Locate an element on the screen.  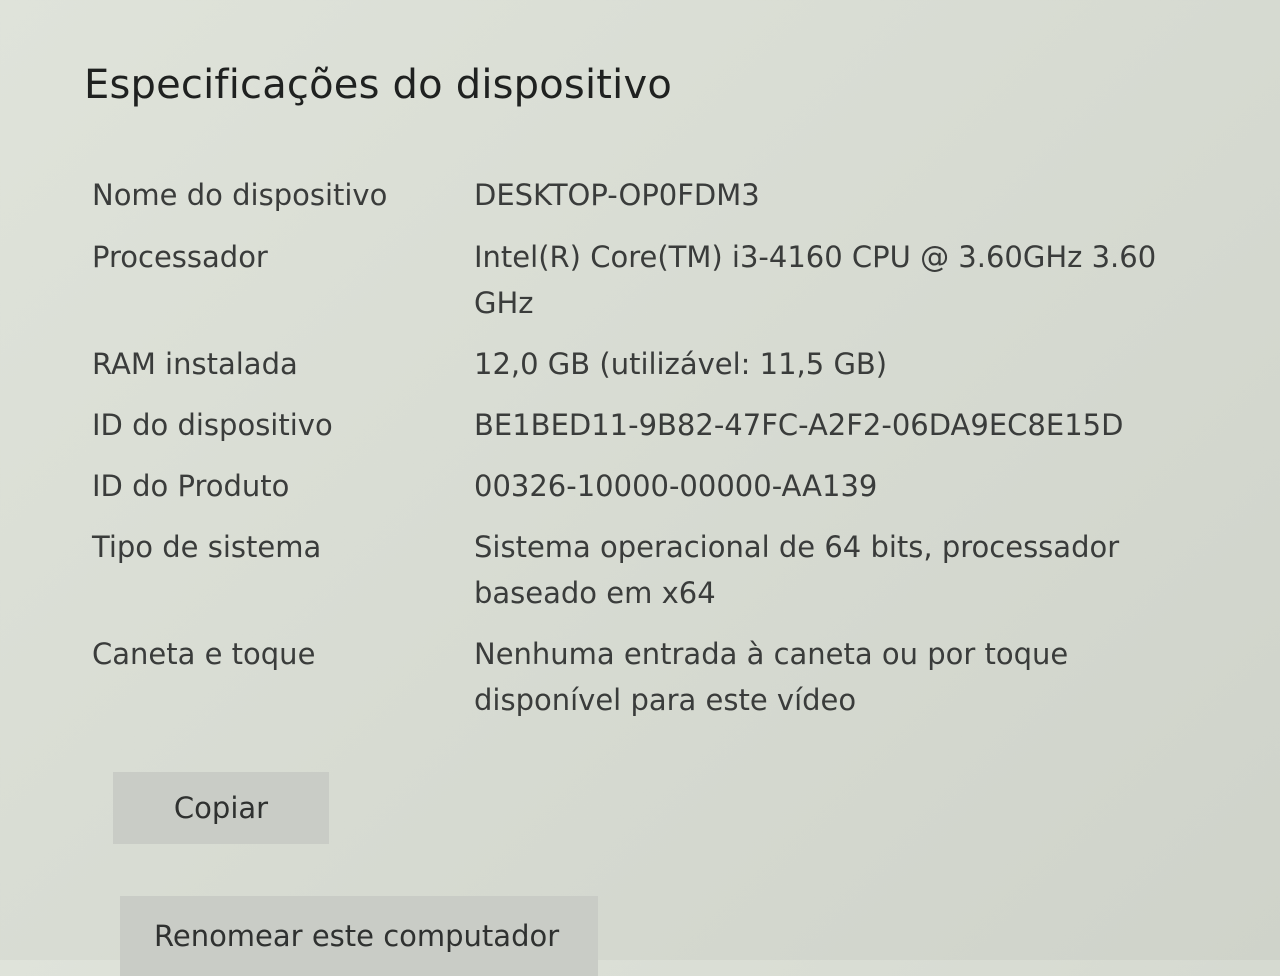
spec-row-product-id: ID do Produto 00326-10000-00000-AA139 is located at coordinates (667, 486).